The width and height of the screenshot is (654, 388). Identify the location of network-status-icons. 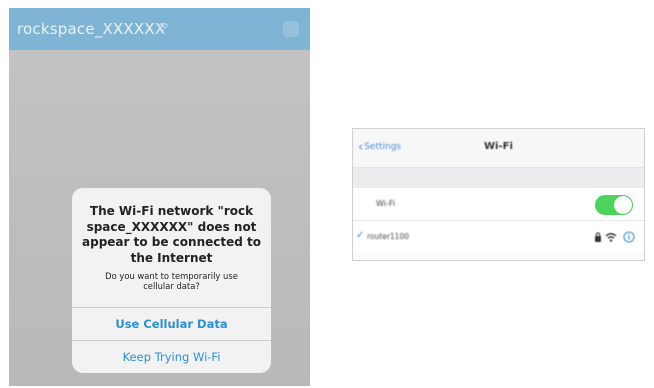
(615, 237).